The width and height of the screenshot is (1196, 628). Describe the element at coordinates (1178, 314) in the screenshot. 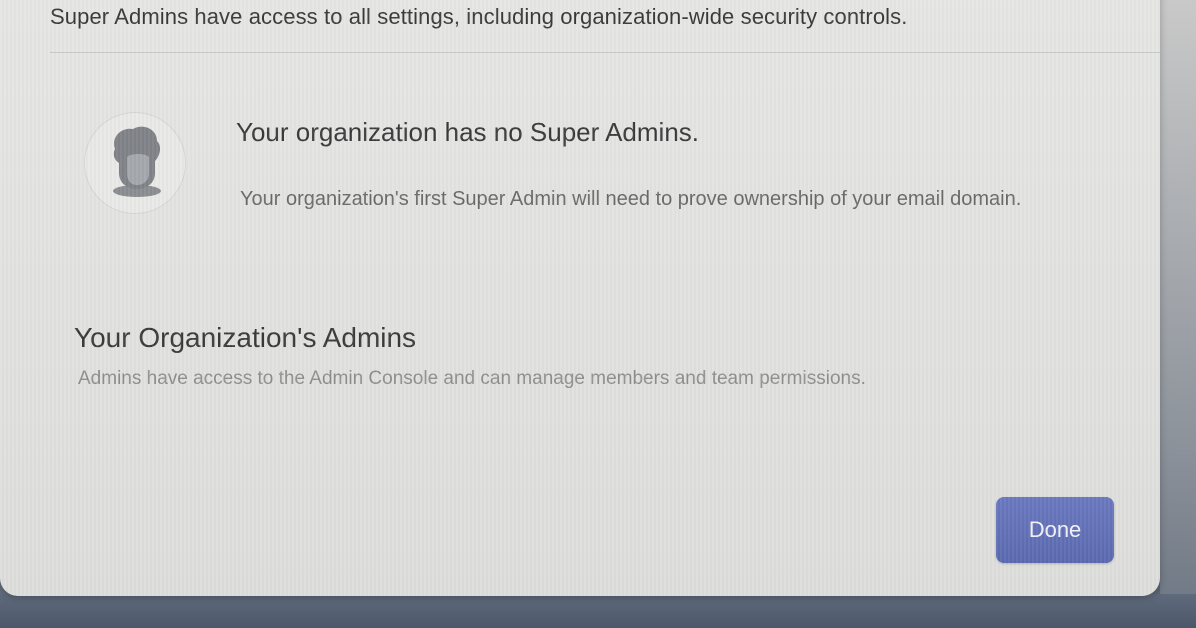

I see `backdrop-right` at that location.